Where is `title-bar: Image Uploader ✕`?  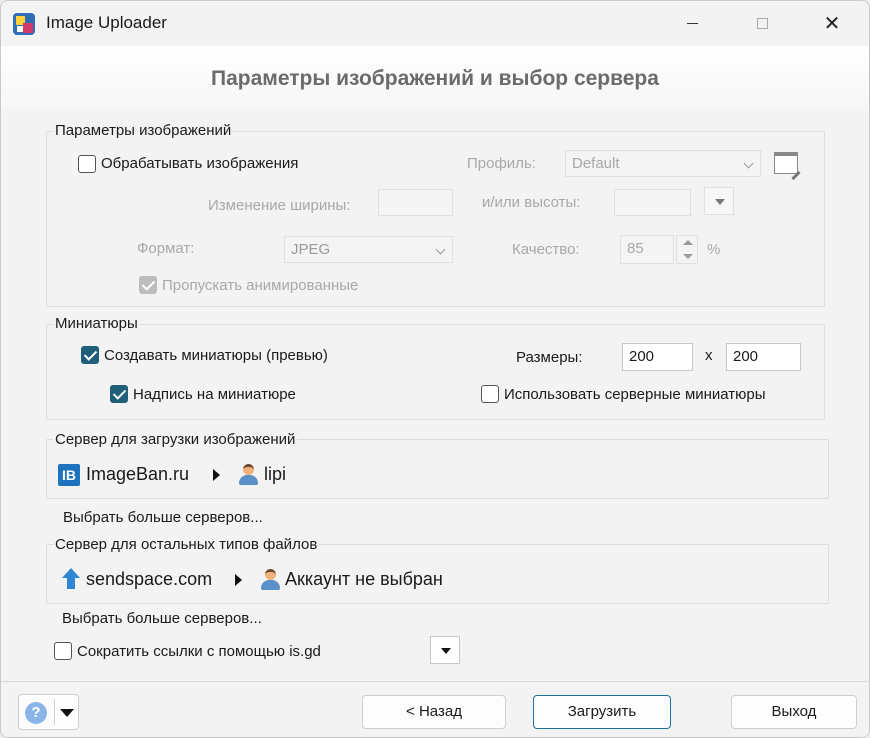
title-bar: Image Uploader ✕ is located at coordinates (435, 23).